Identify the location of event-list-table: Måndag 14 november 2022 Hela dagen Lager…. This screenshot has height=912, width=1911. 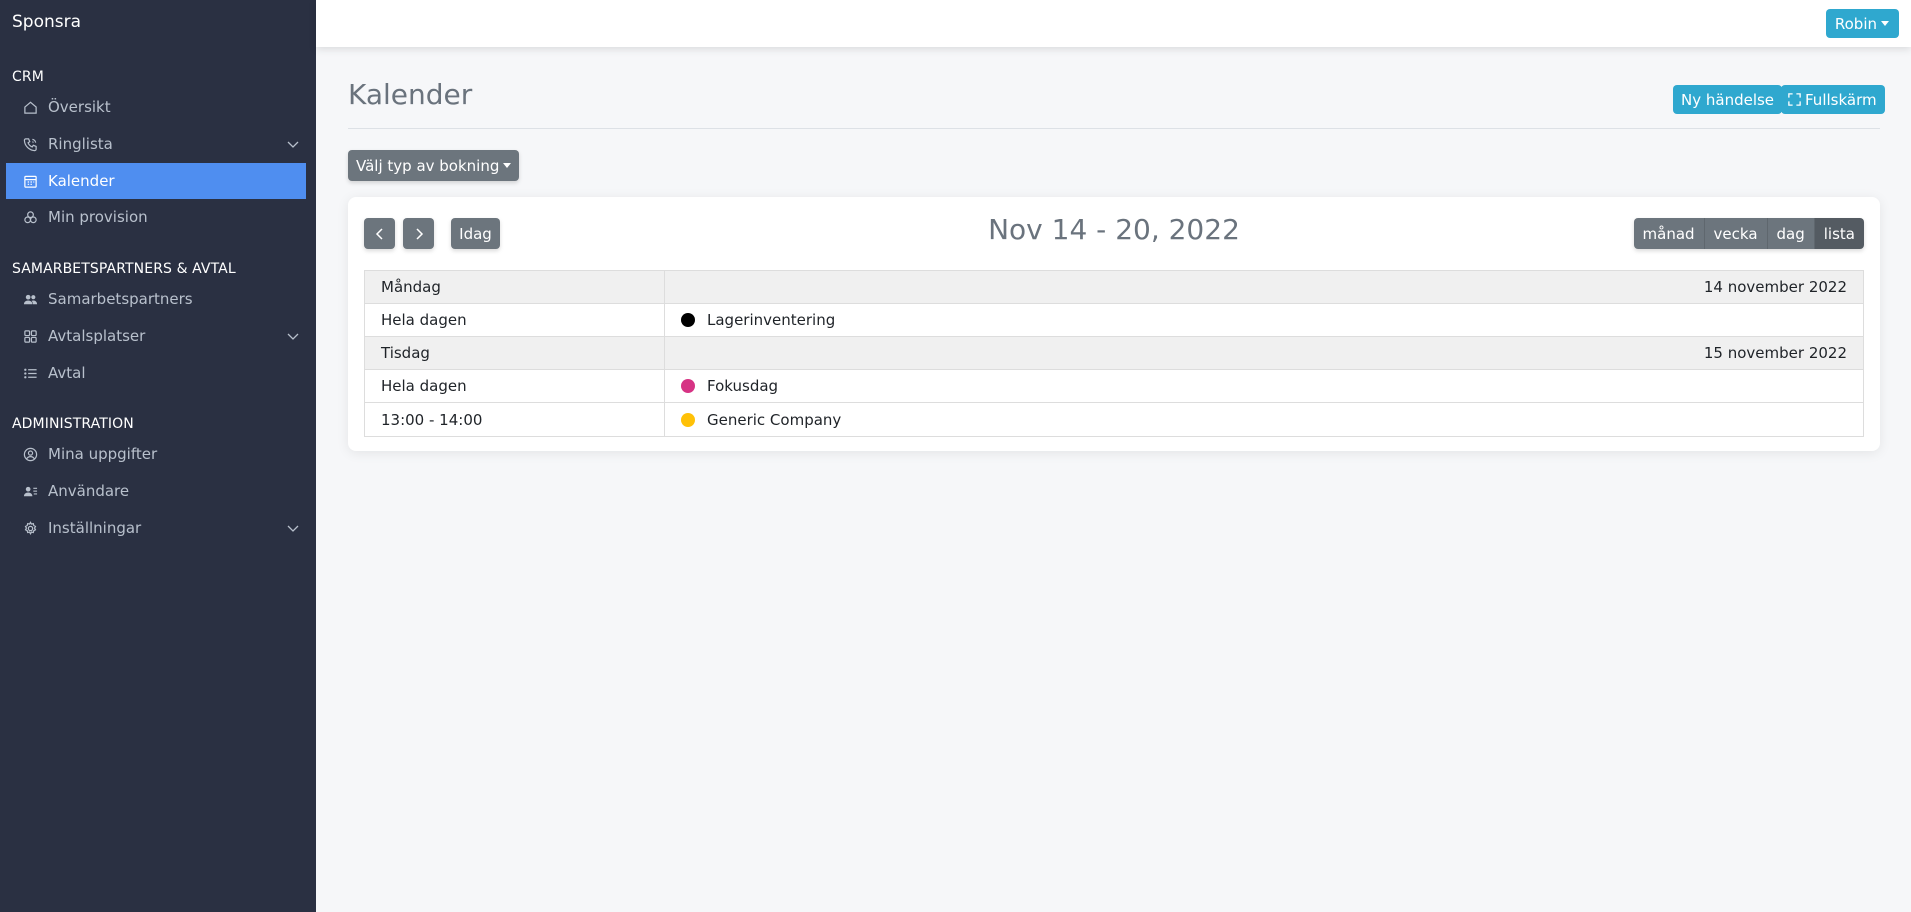
(1114, 353).